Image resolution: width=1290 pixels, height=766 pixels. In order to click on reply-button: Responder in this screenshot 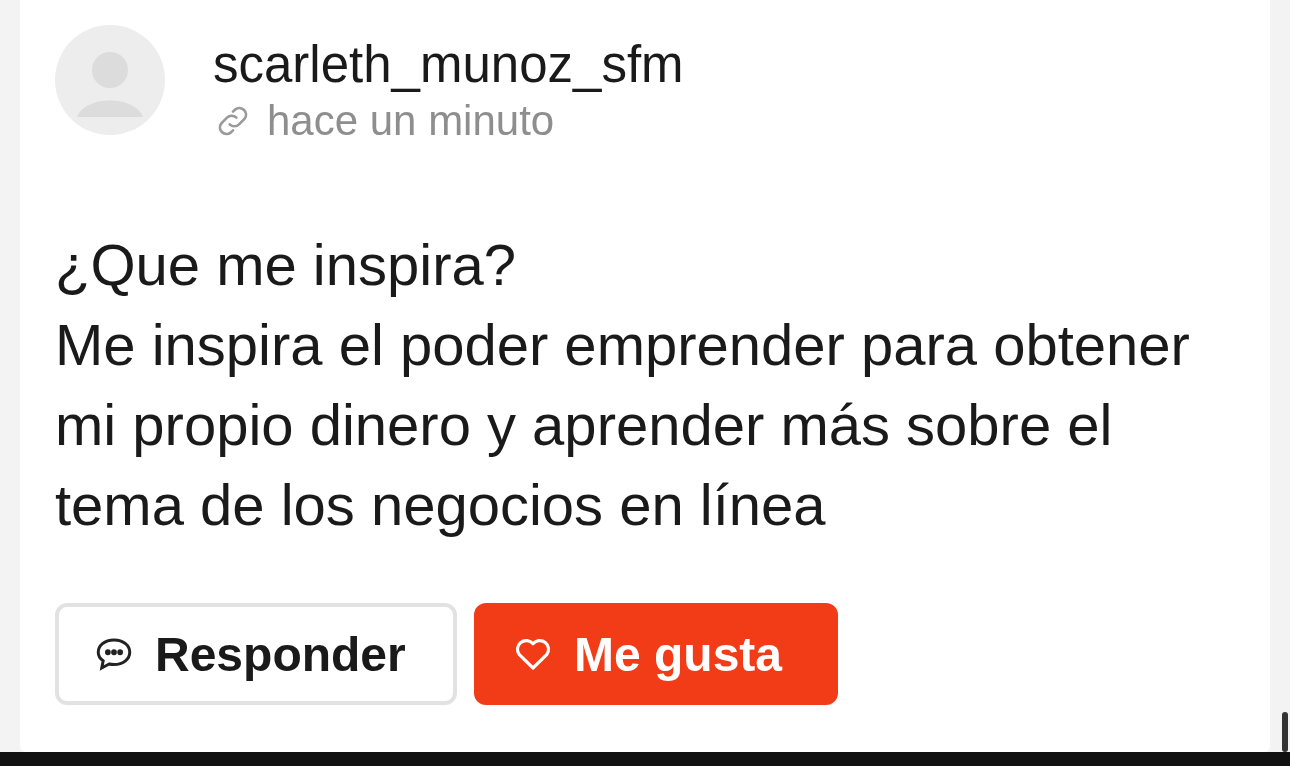, I will do `click(256, 654)`.